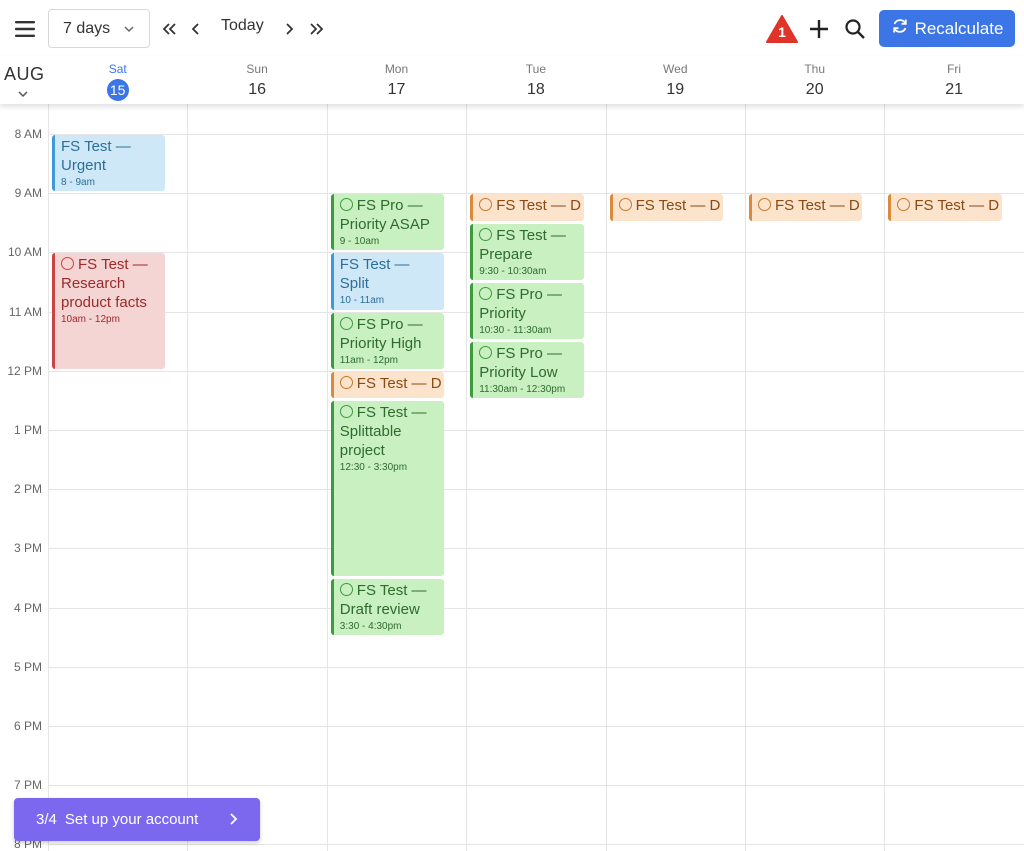  What do you see at coordinates (111, 156) in the screenshot?
I see `event-title-line: FS Test — Urgent` at bounding box center [111, 156].